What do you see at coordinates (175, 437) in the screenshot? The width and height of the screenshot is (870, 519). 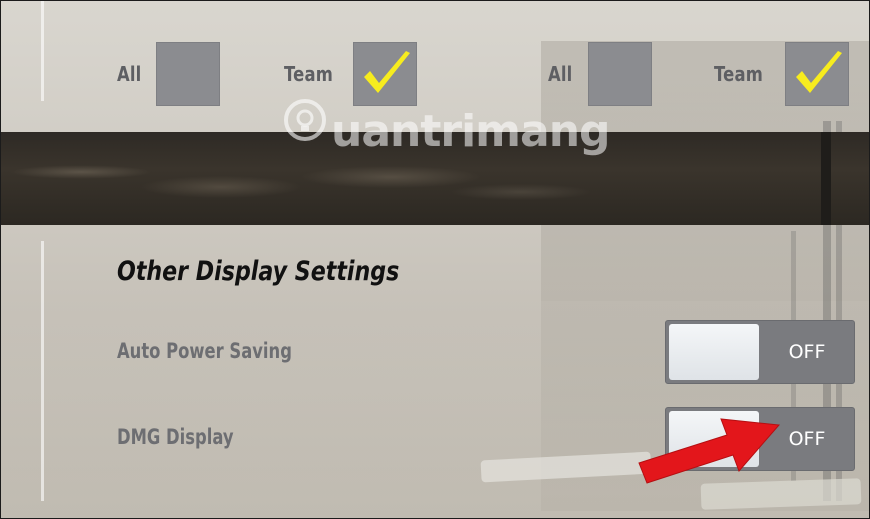 I see `setting-label-dmg-display: DMG Display` at bounding box center [175, 437].